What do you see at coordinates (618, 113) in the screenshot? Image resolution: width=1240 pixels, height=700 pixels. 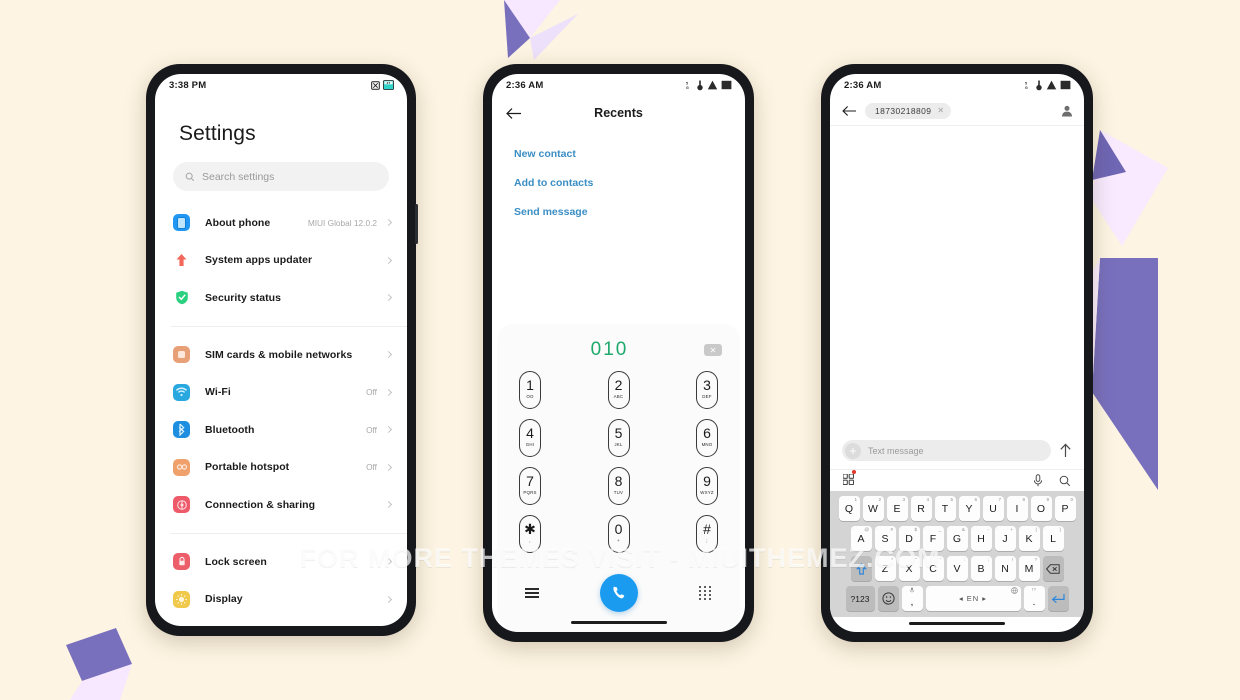 I see `page-title: Recents` at bounding box center [618, 113].